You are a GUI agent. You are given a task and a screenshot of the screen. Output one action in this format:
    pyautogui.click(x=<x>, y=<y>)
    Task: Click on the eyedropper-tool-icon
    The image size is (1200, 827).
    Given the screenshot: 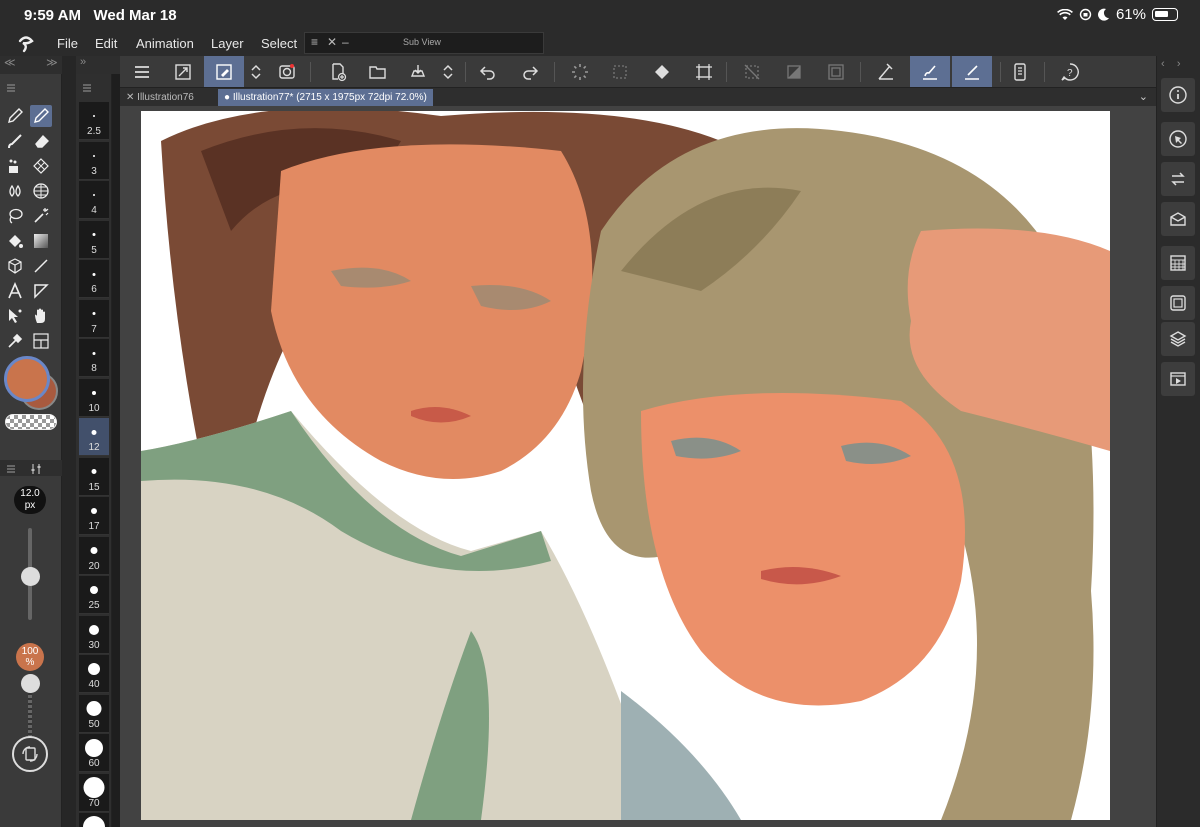 What is the action you would take?
    pyautogui.click(x=15, y=341)
    